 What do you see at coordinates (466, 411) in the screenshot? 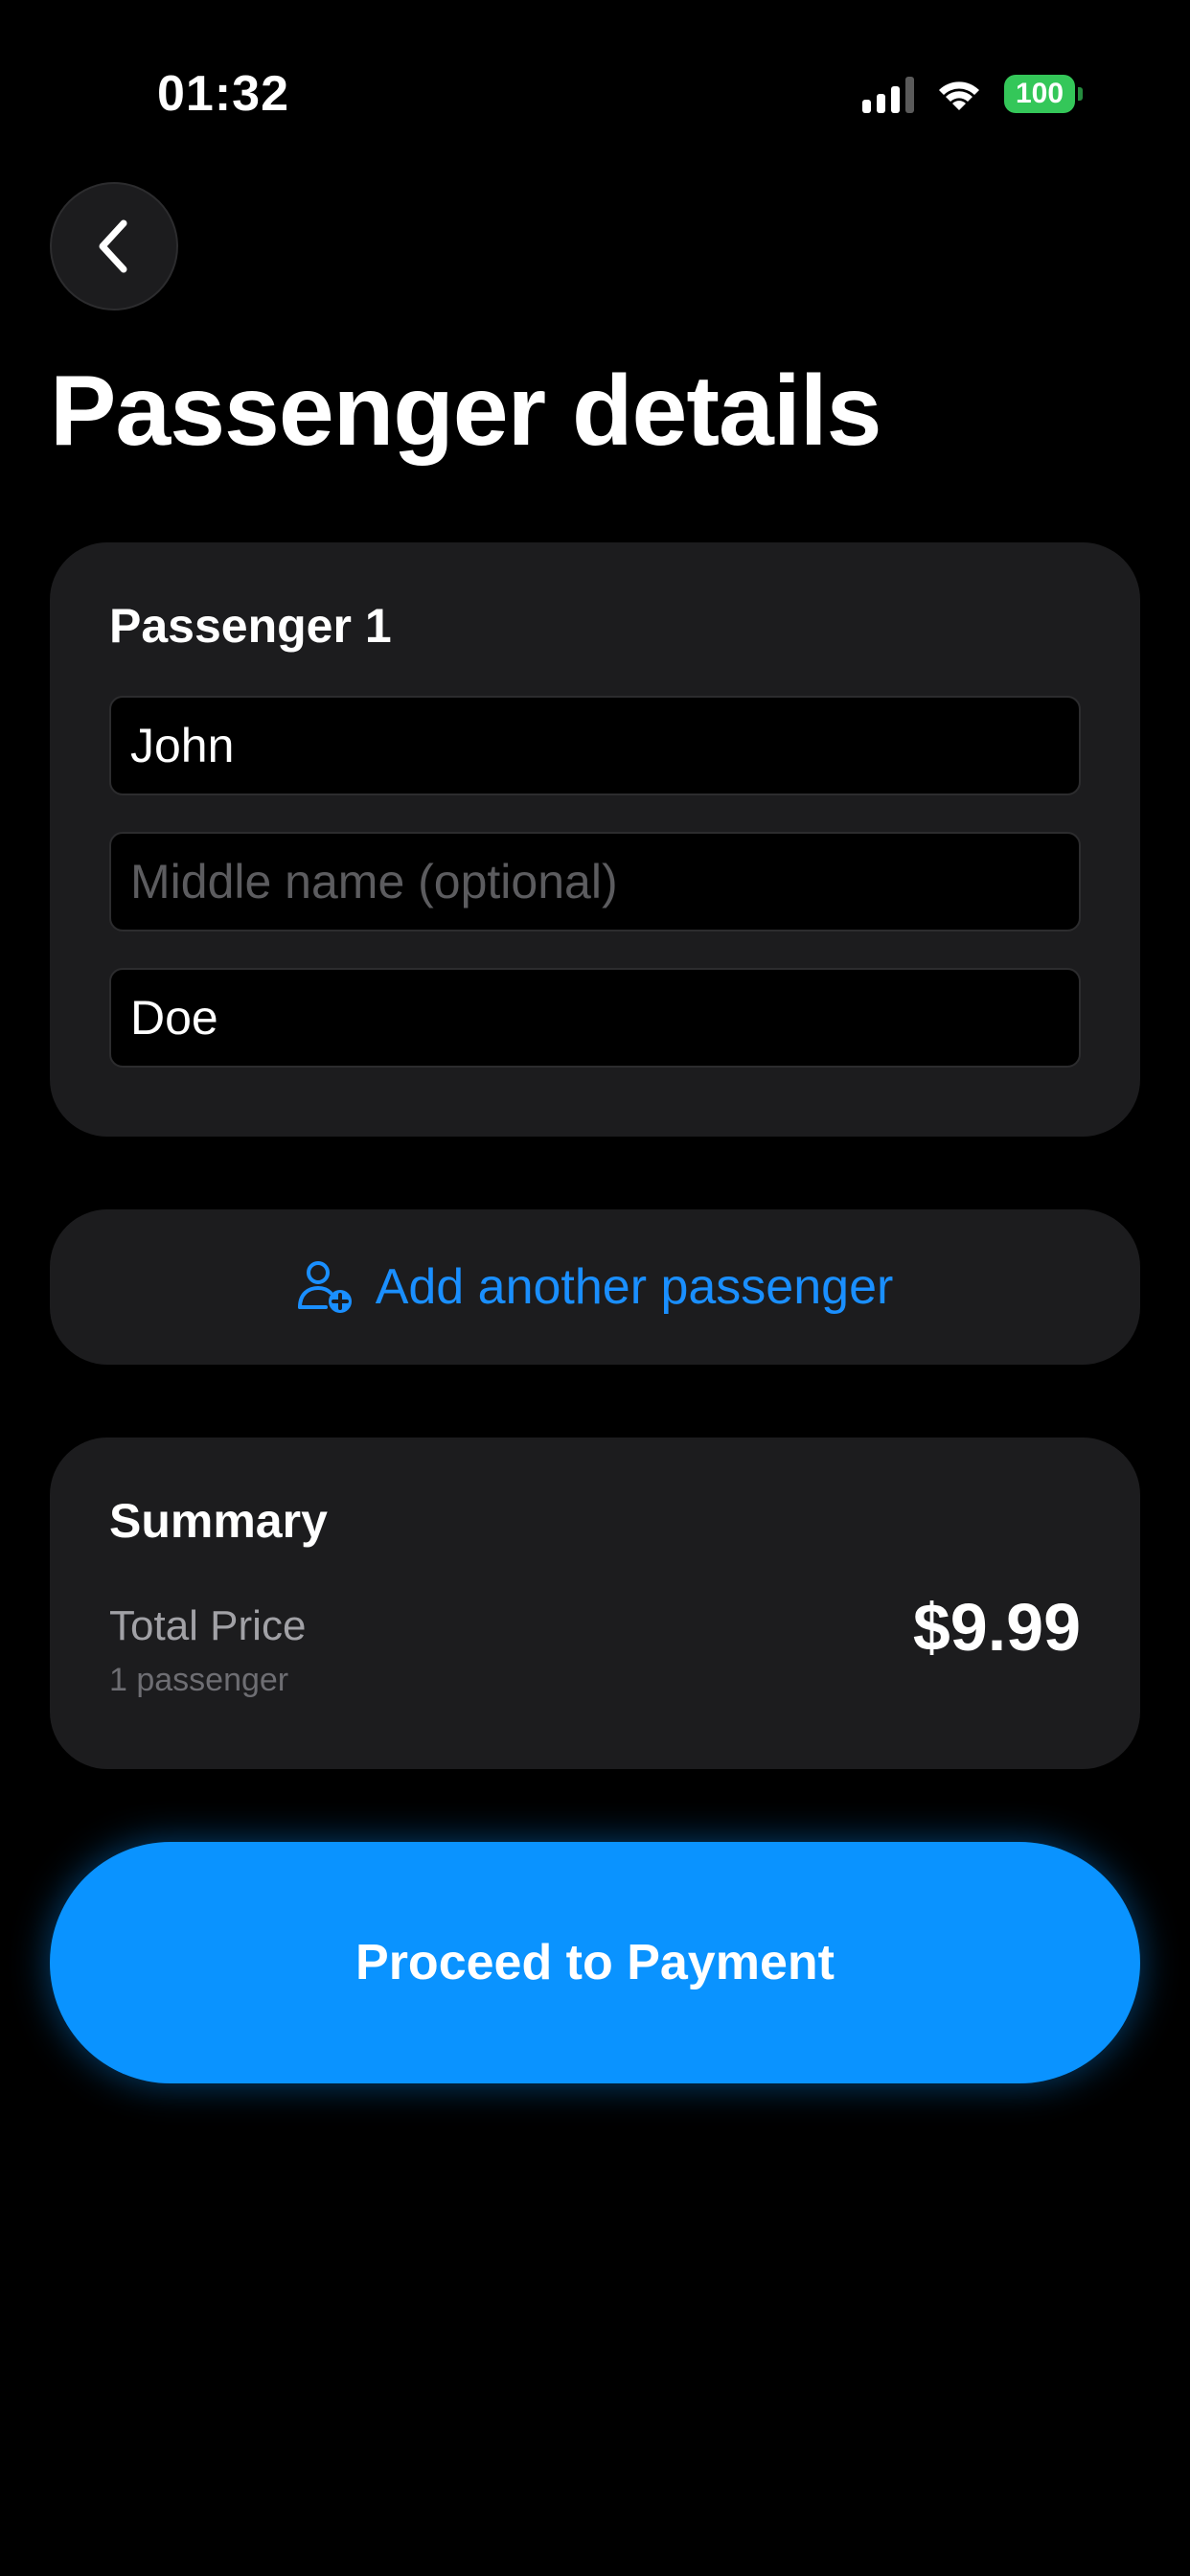
I see `page-title: Passenger details` at bounding box center [466, 411].